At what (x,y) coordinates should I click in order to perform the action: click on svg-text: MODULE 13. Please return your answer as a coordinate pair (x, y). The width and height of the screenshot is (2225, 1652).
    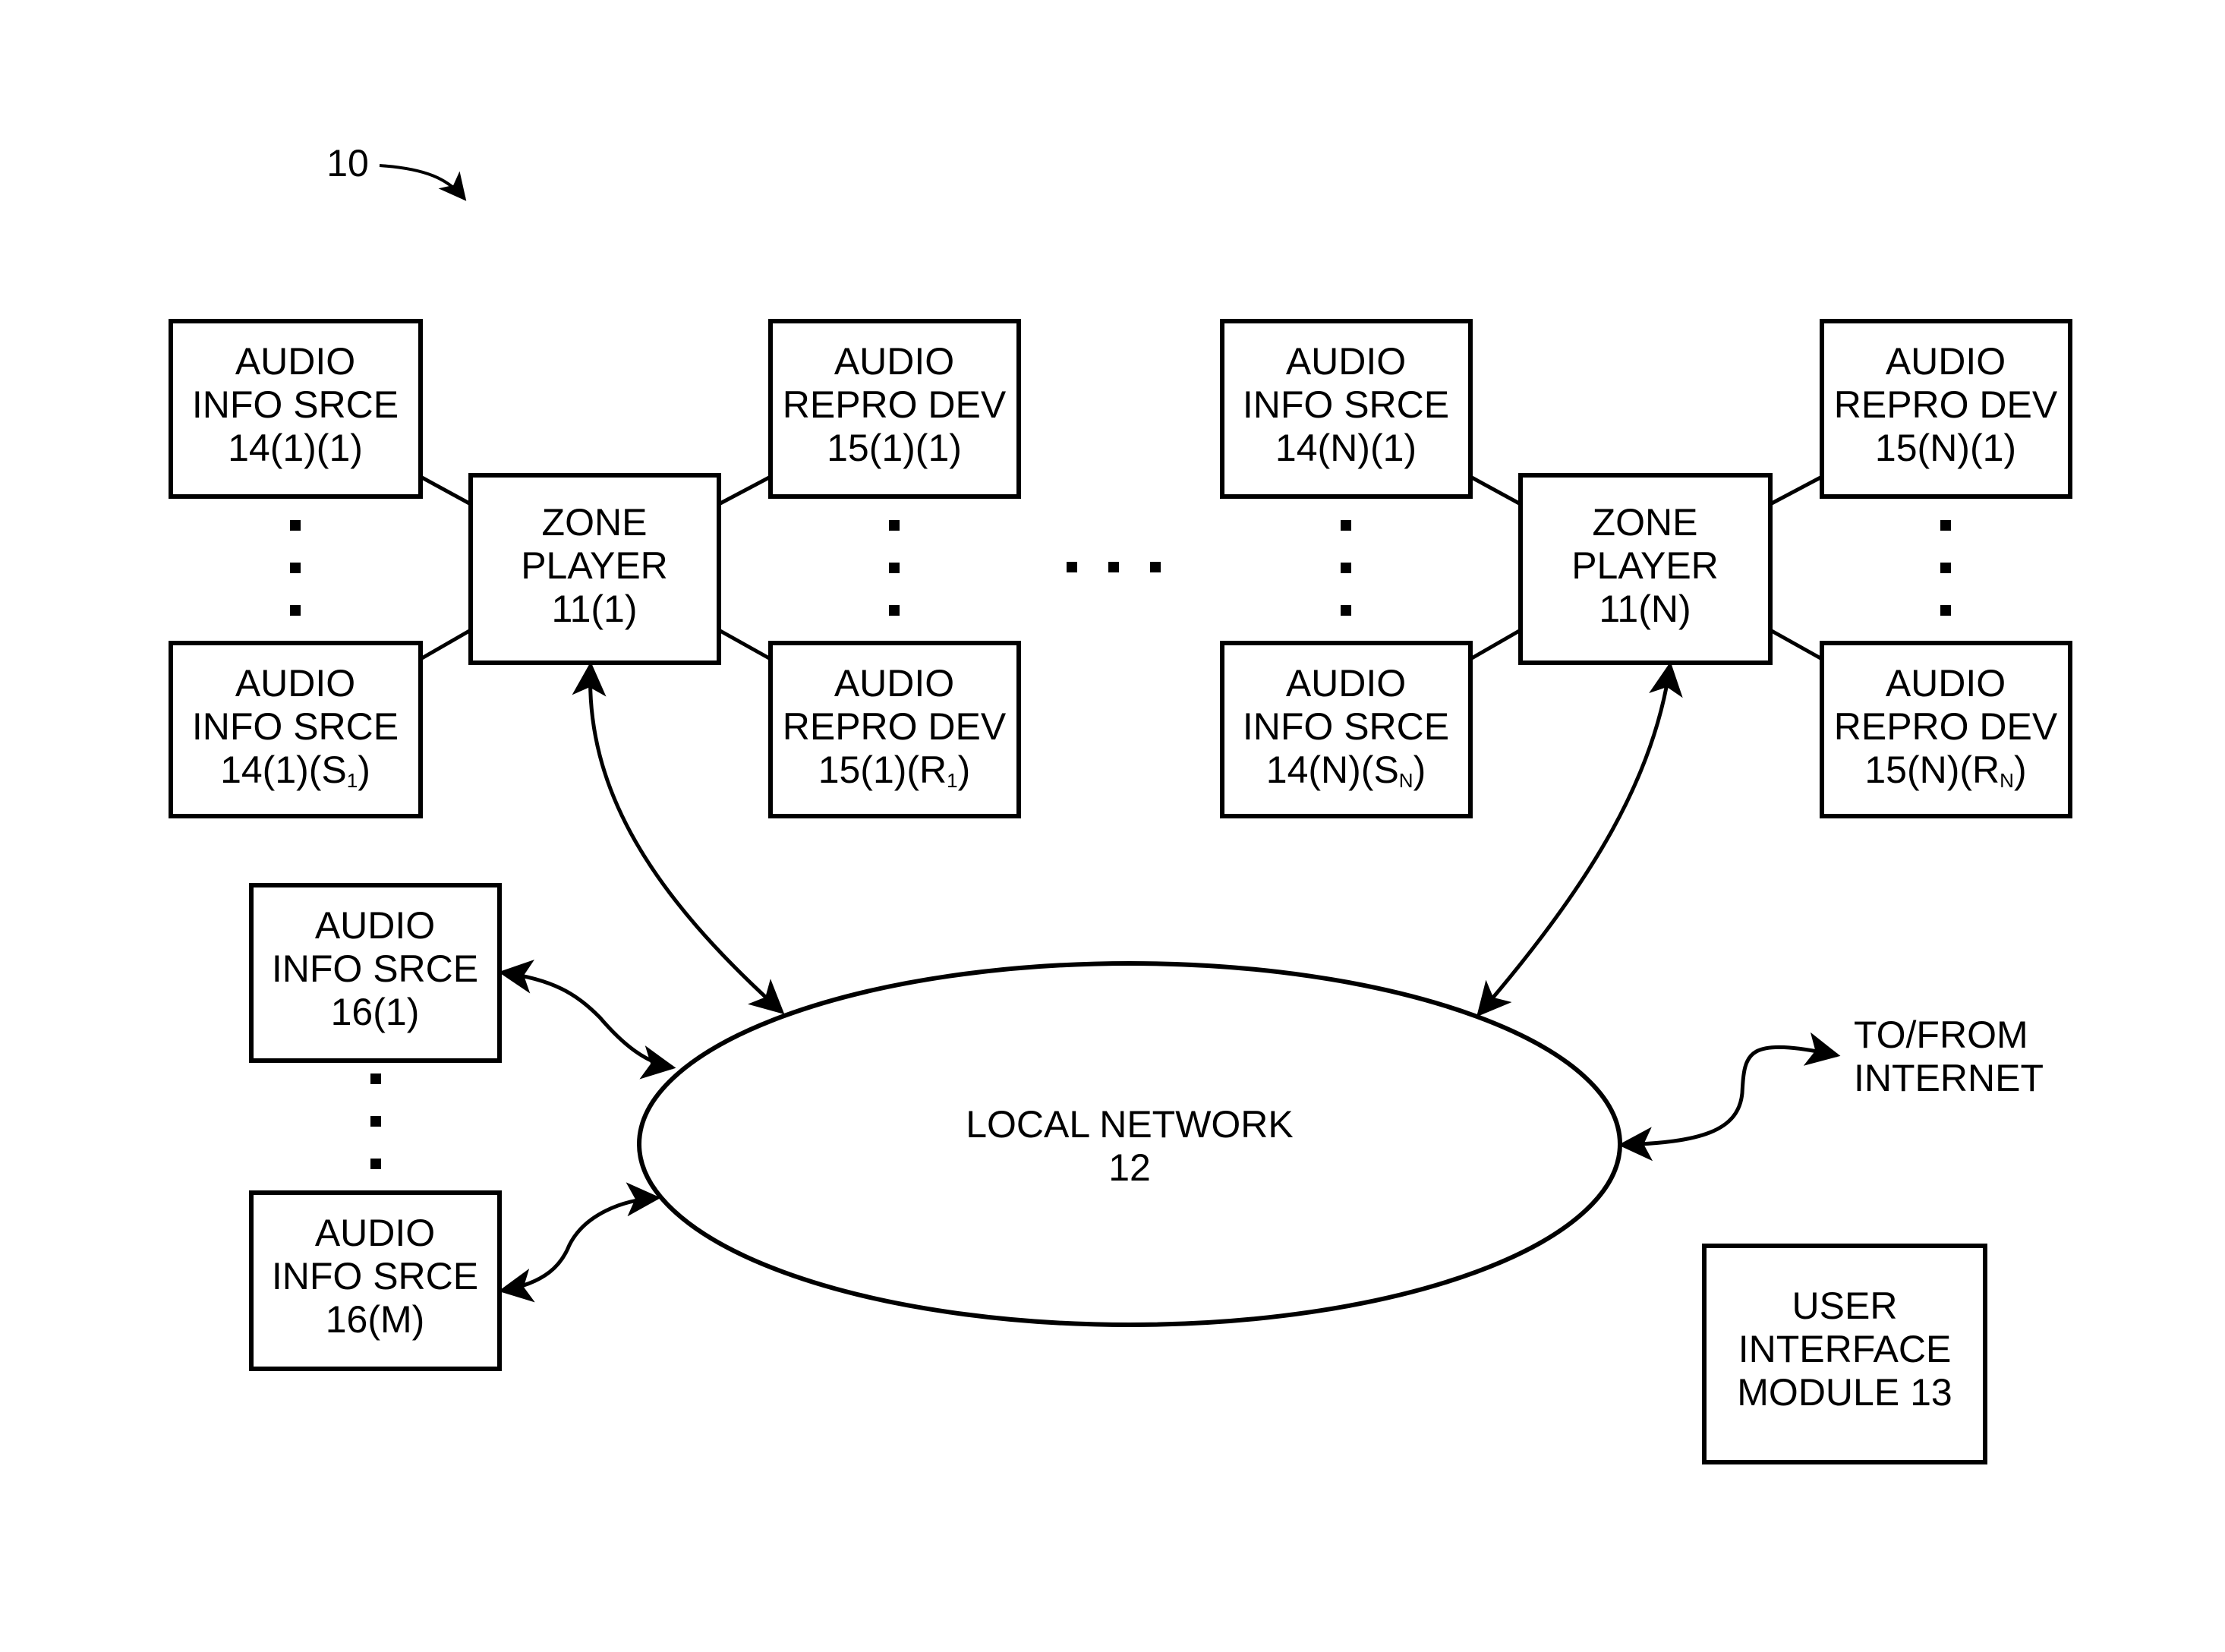
    Looking at the image, I should click on (1845, 1392).